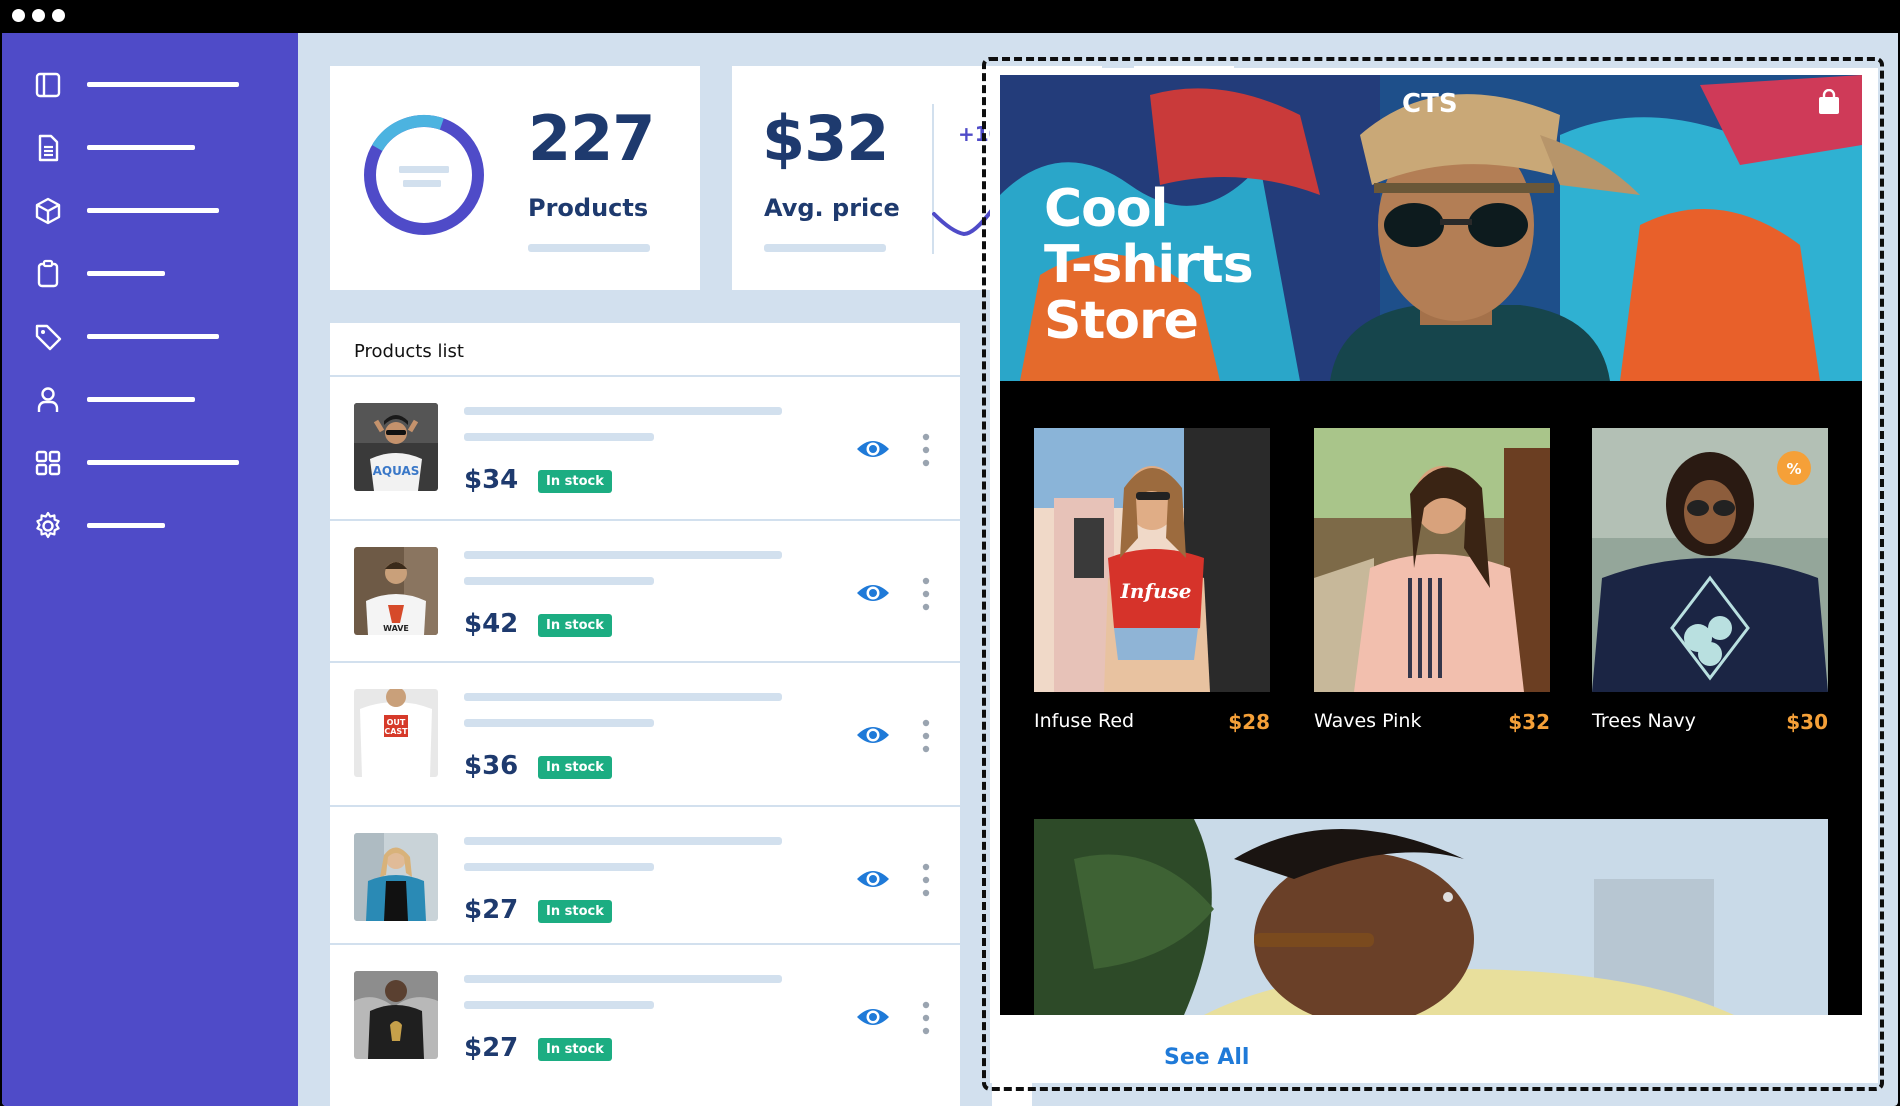 This screenshot has height=1106, width=1900. I want to click on avg-price-label: Avg. price, so click(832, 208).